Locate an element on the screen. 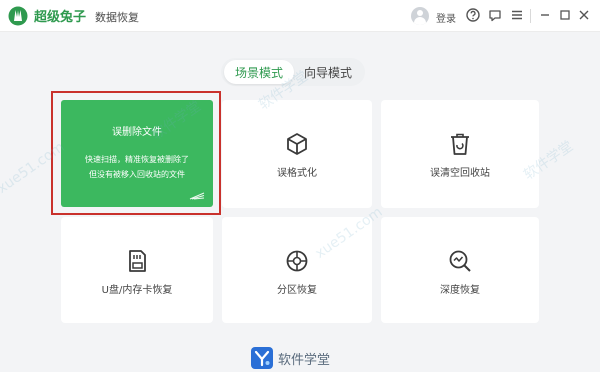 Image resolution: width=600 pixels, height=372 pixels. menu-icon is located at coordinates (517, 15).